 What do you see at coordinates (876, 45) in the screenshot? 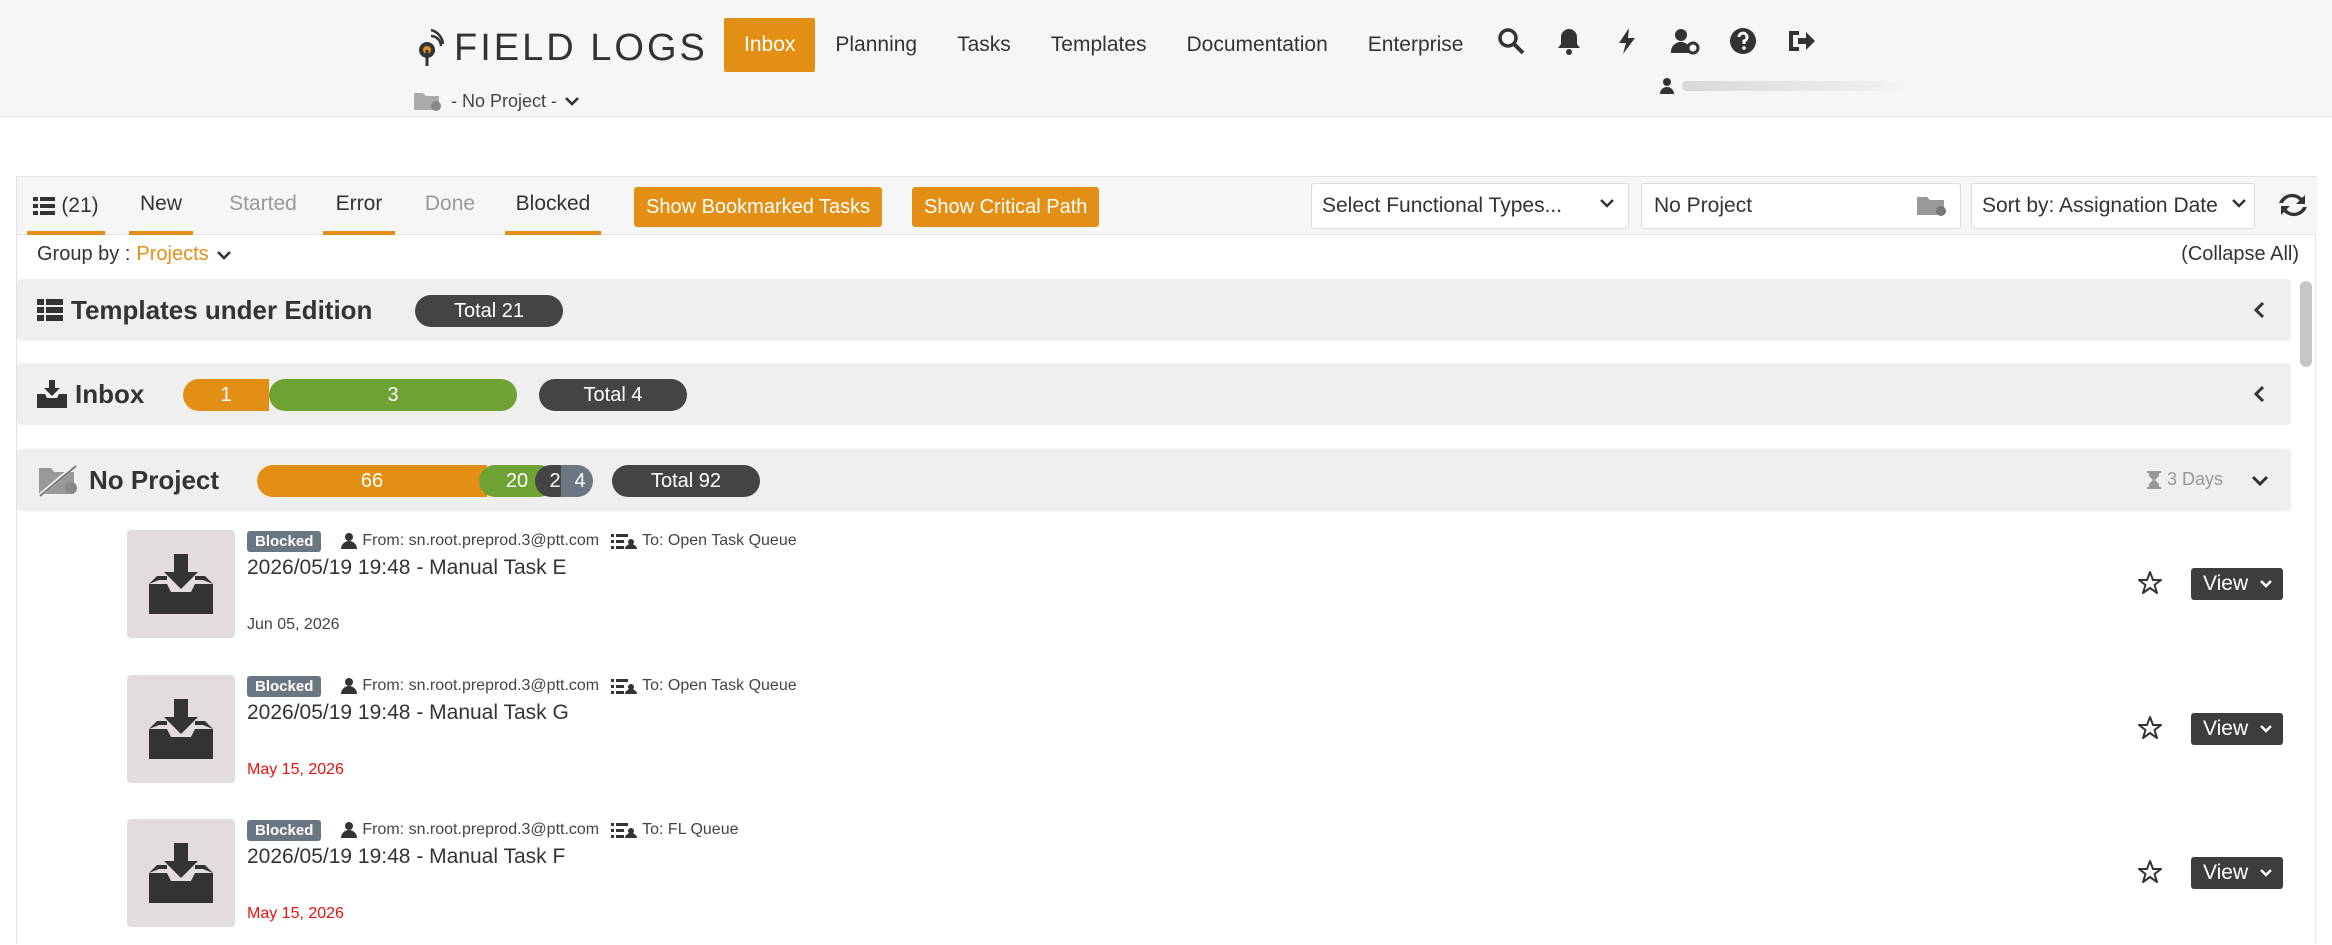
I see `nav-planning: Planning` at bounding box center [876, 45].